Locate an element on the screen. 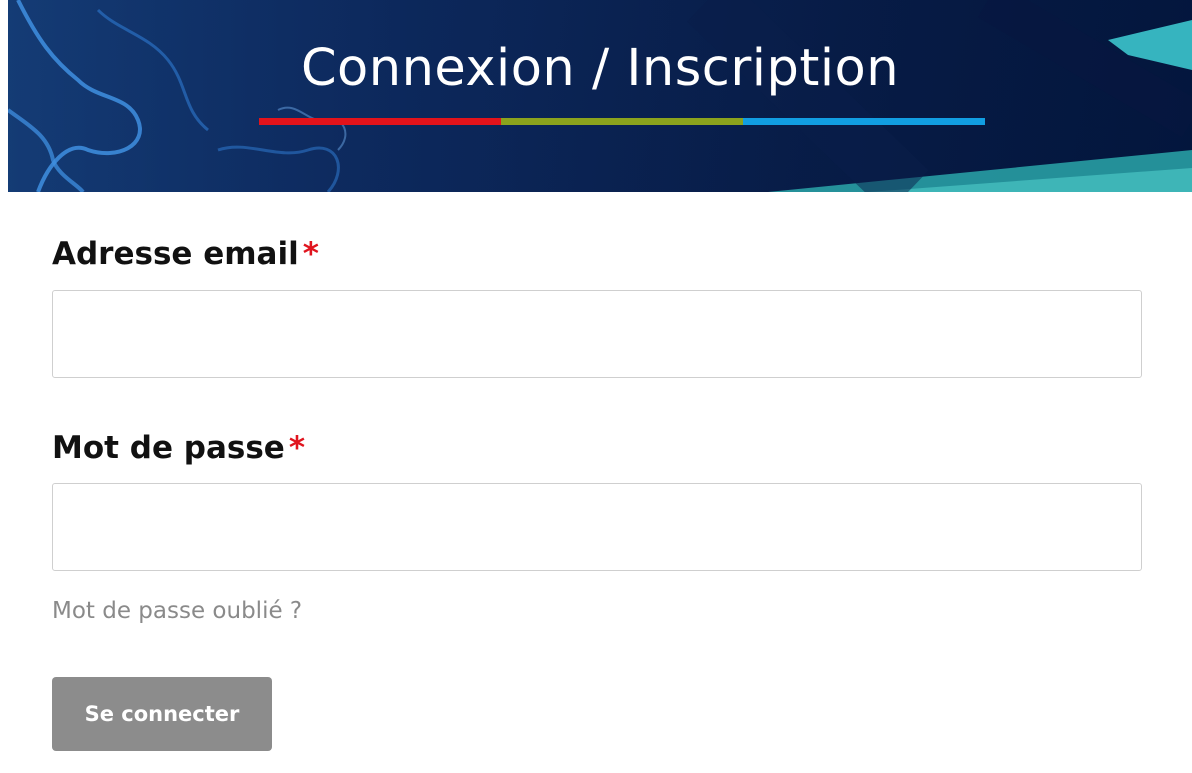 This screenshot has width=1192, height=773. password-input is located at coordinates (597, 527).